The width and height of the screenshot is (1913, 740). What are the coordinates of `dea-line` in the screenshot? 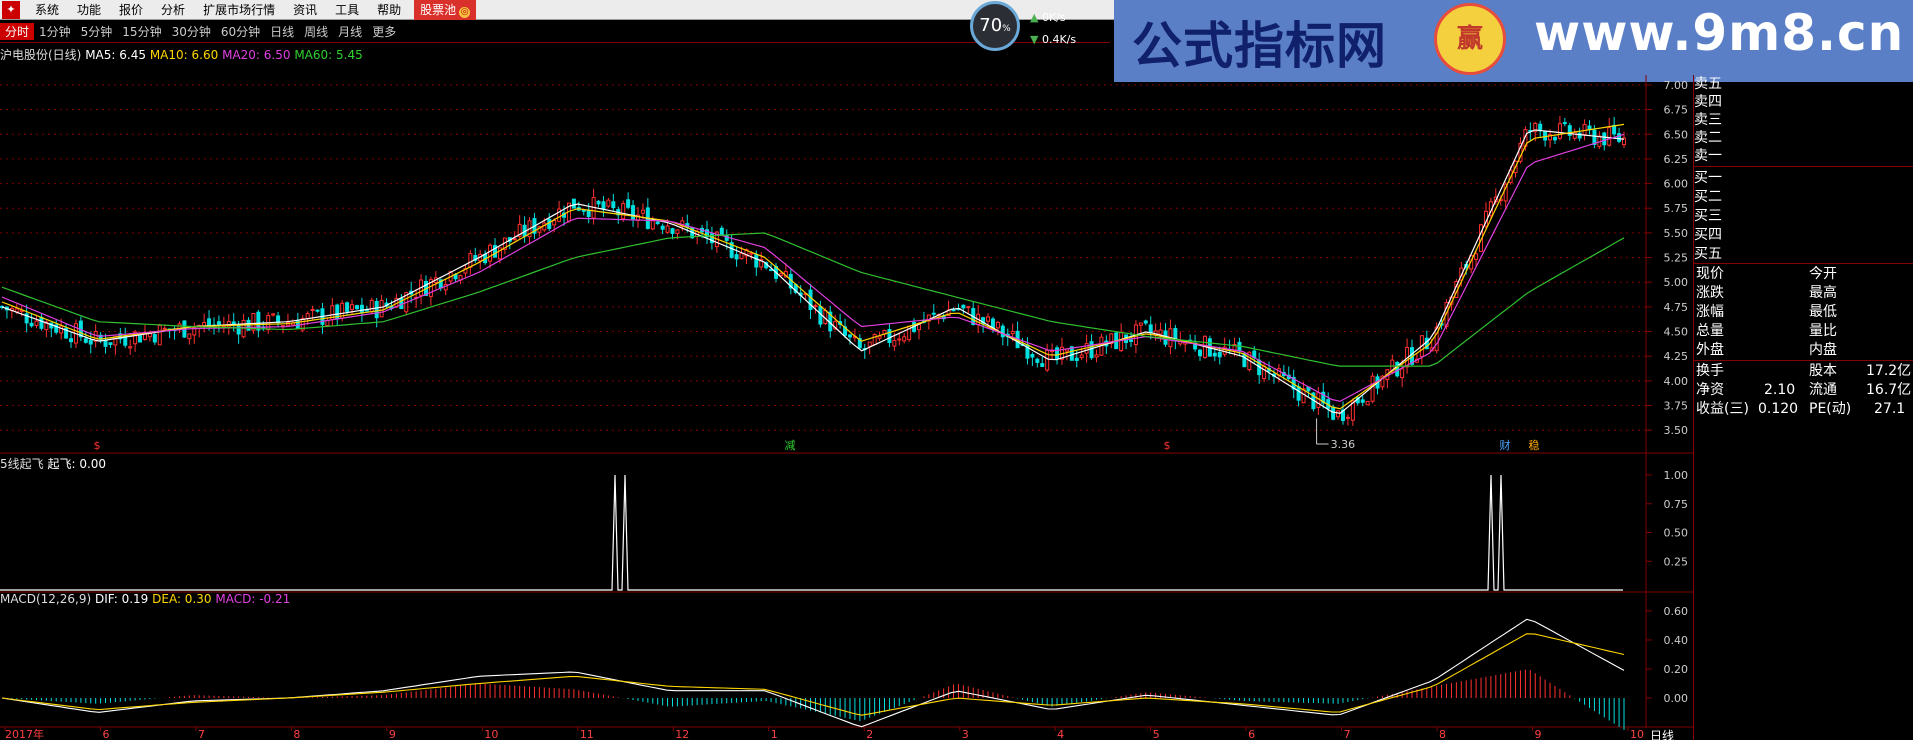 It's located at (813, 674).